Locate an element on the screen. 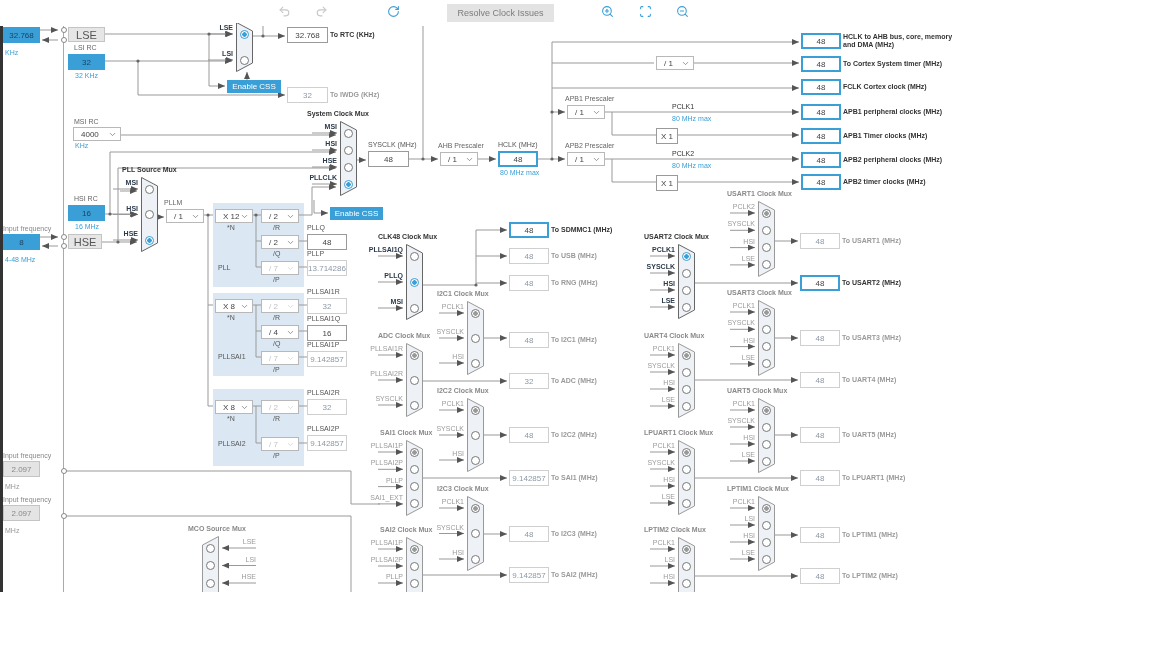  oscillator-field: 16 is located at coordinates (86, 213).